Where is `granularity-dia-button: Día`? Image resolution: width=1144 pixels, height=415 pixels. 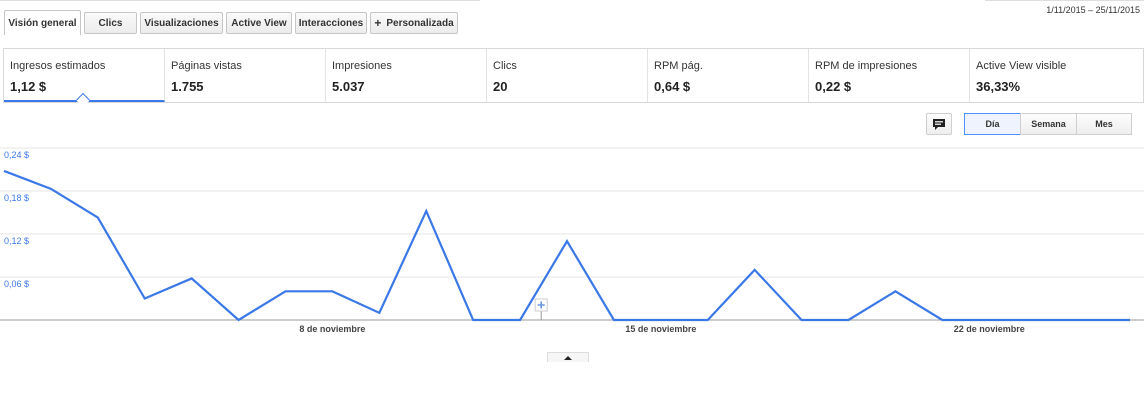
granularity-dia-button: Día is located at coordinates (992, 124).